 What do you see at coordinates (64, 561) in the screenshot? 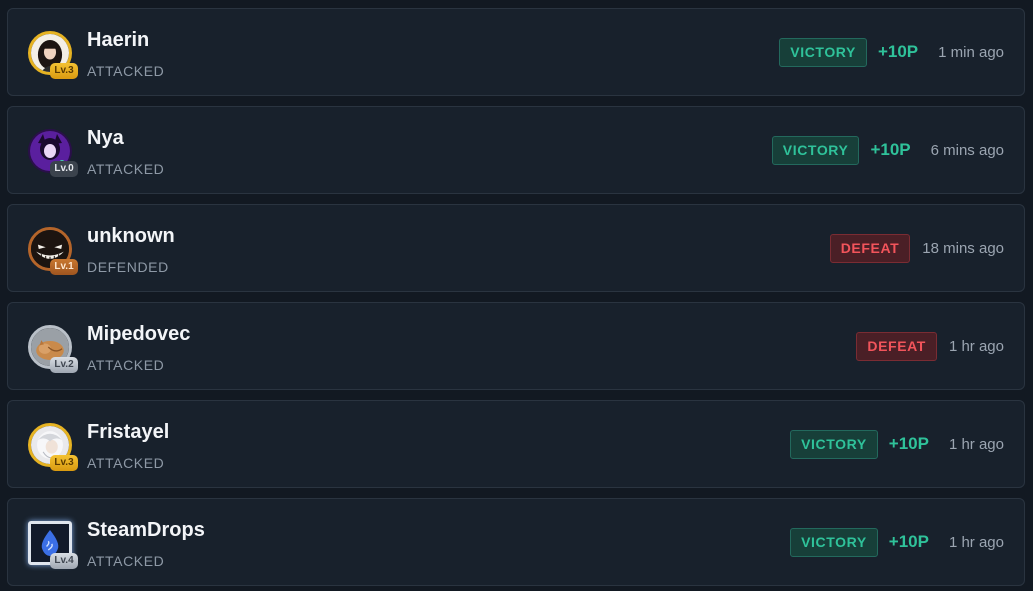
I see `level-badge: Lv.4` at bounding box center [64, 561].